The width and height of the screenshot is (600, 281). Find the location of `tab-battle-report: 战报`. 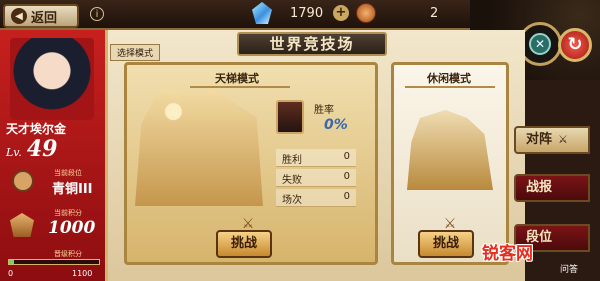

tab-battle-report: 战报 is located at coordinates (552, 188).